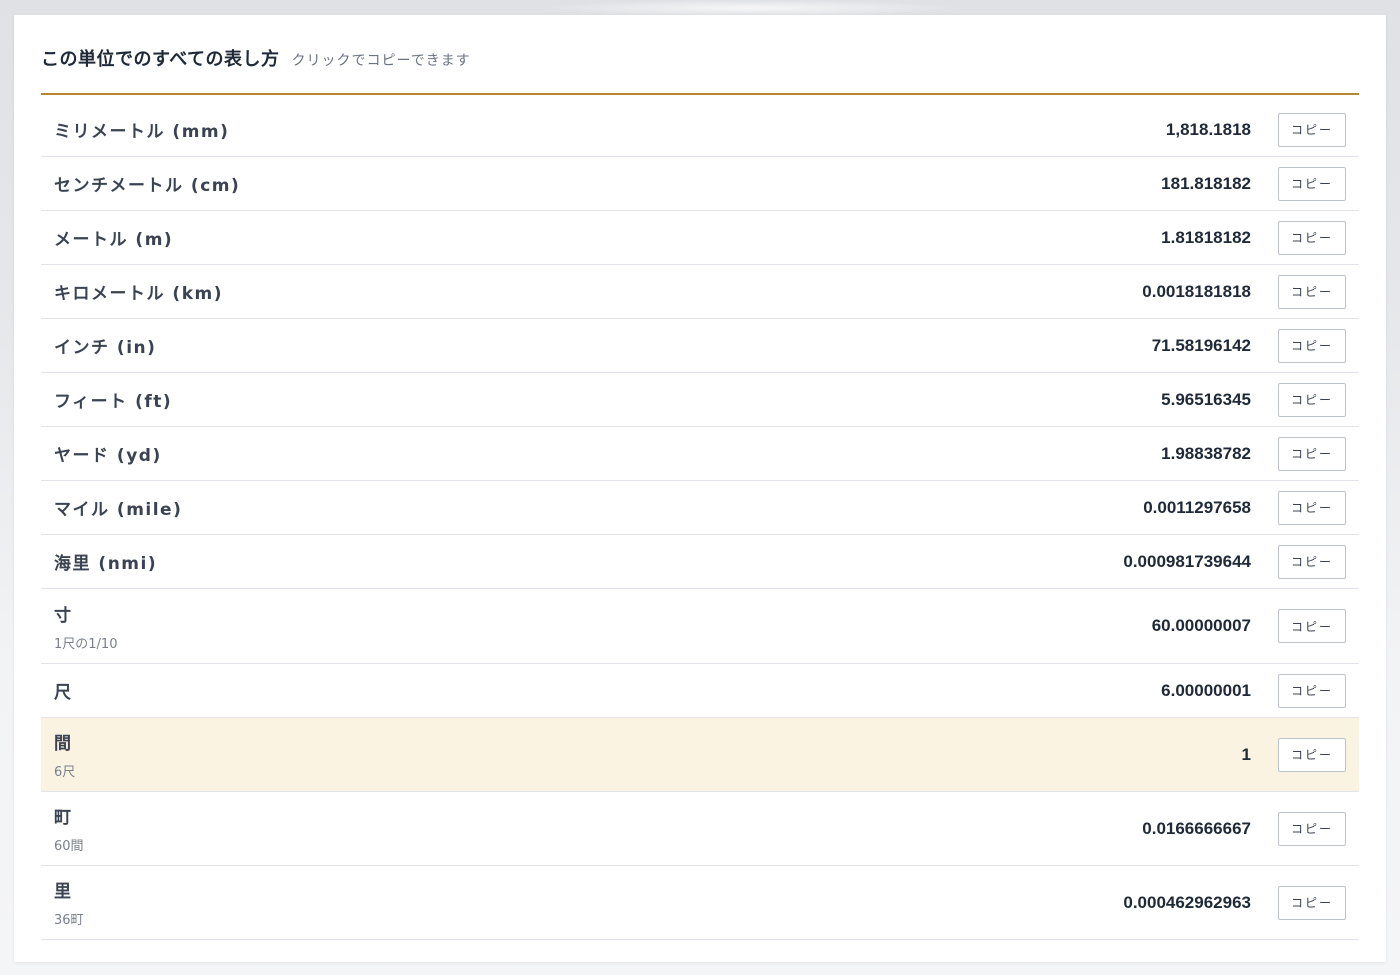 This screenshot has width=1400, height=975. Describe the element at coordinates (700, 292) in the screenshot. I see `conversion-row-km: キロメートル (km) 0.0018181818 コピー` at that location.